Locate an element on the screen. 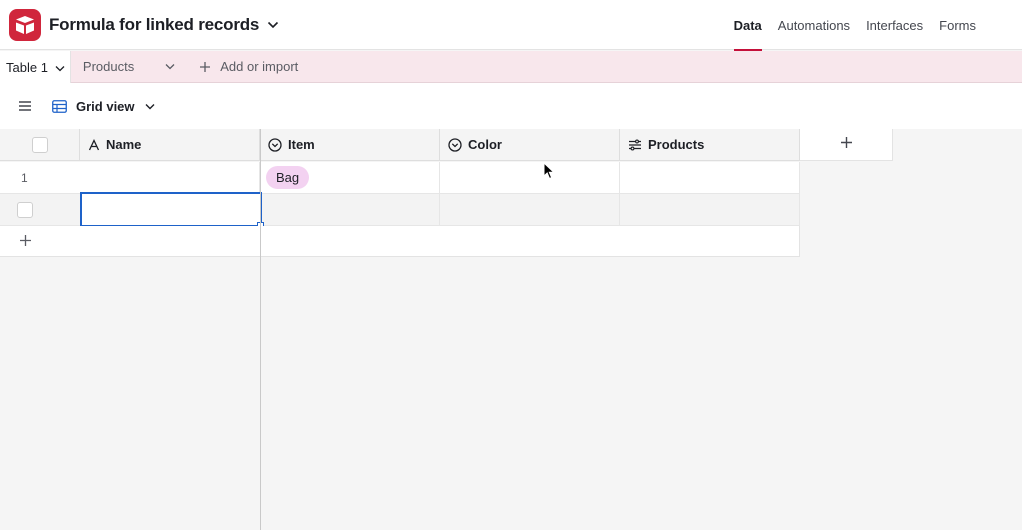  column-label: Color is located at coordinates (485, 144).